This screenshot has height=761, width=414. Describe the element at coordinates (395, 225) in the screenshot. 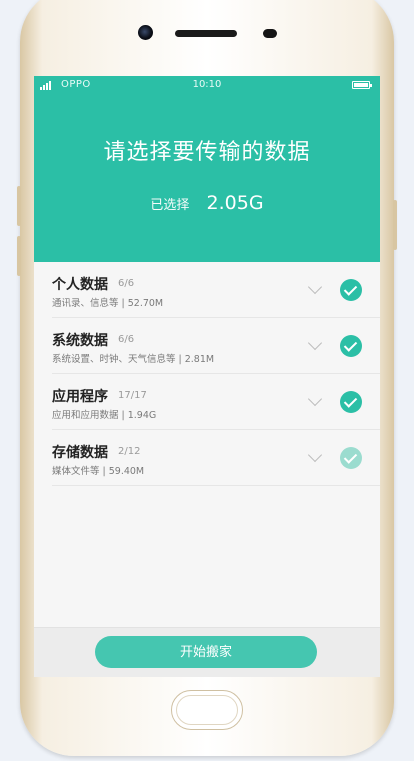

I see `power-button` at that location.